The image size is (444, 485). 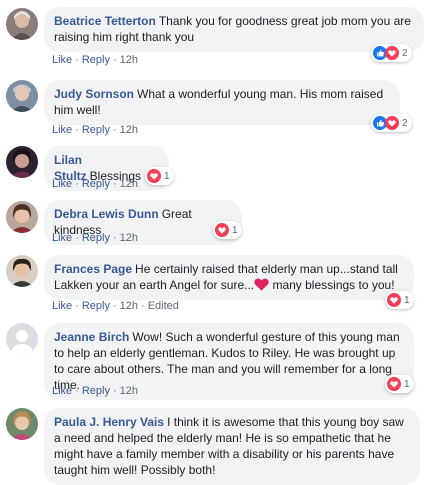 I want to click on edited-label: Edited, so click(x=163, y=306).